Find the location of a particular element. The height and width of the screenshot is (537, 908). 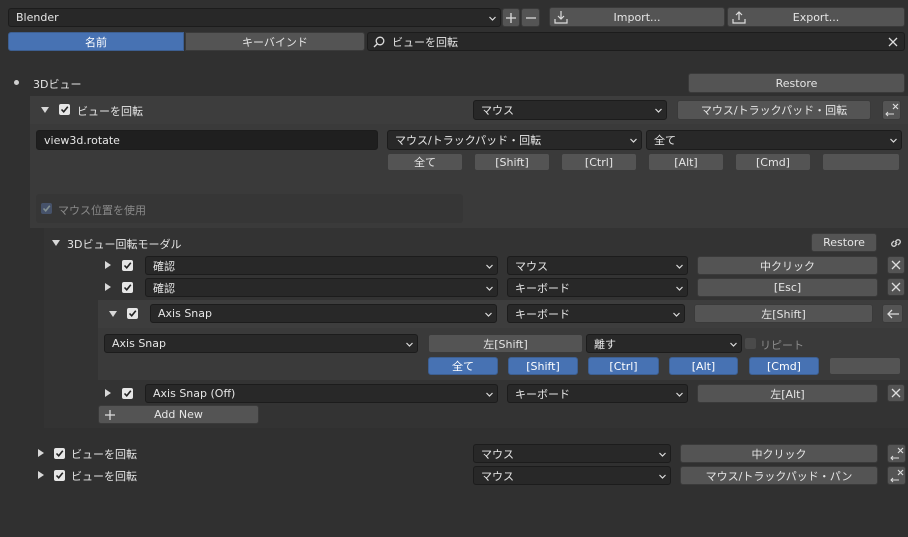

plus-icon is located at coordinates (511, 17).